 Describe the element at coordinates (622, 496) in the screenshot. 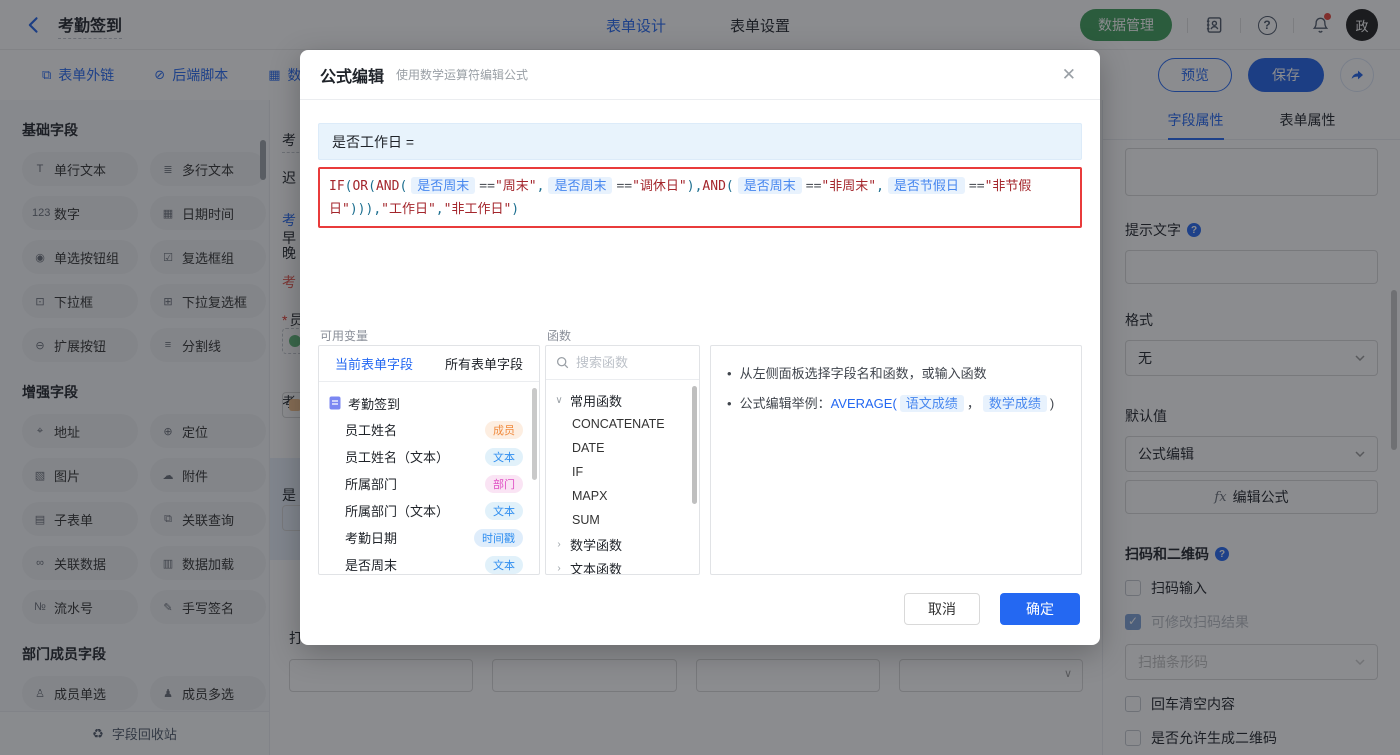

I see `function-item: MAPX` at that location.